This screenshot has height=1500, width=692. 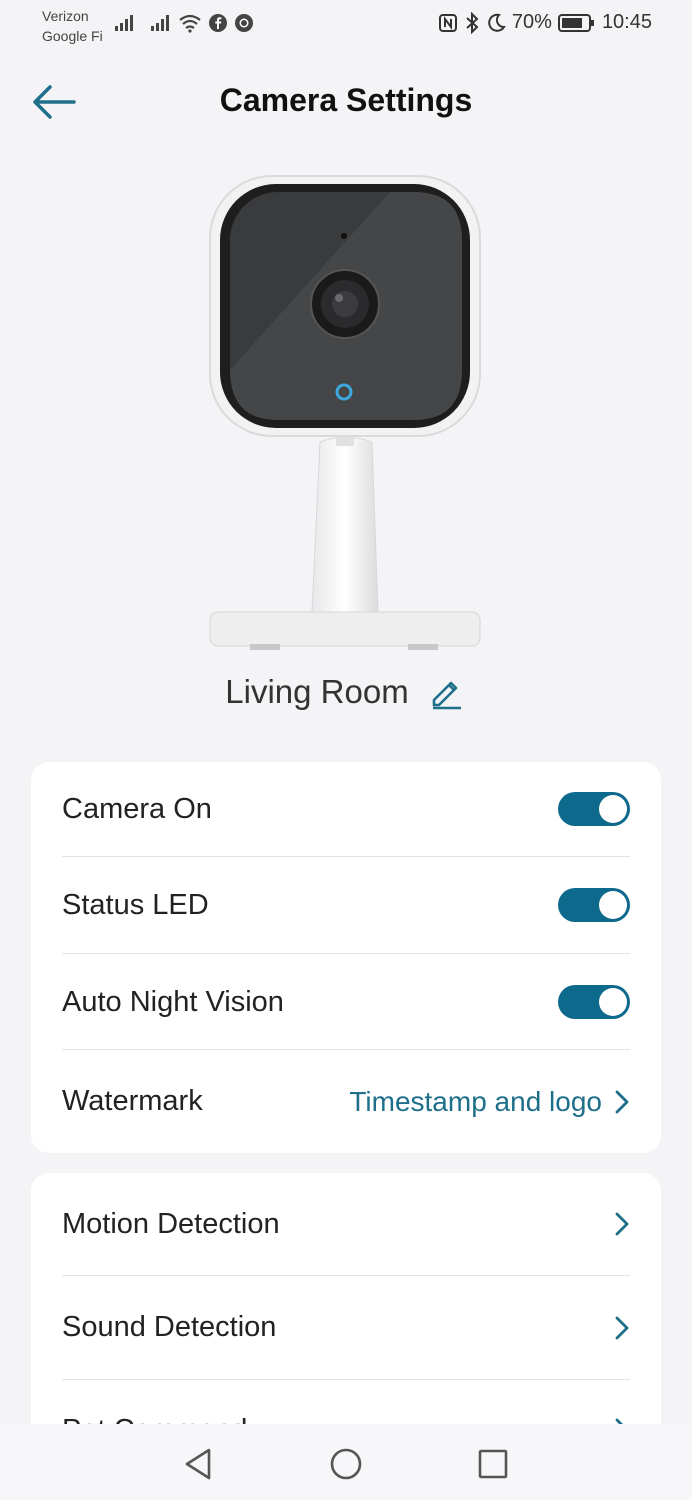 I want to click on triangle-back-icon, so click(x=198, y=1464).